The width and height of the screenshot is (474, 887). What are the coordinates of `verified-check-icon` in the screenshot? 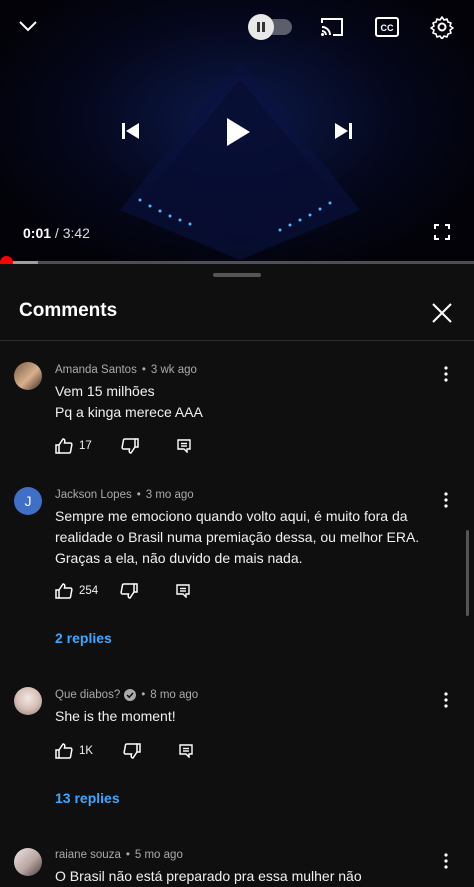 It's located at (130, 695).